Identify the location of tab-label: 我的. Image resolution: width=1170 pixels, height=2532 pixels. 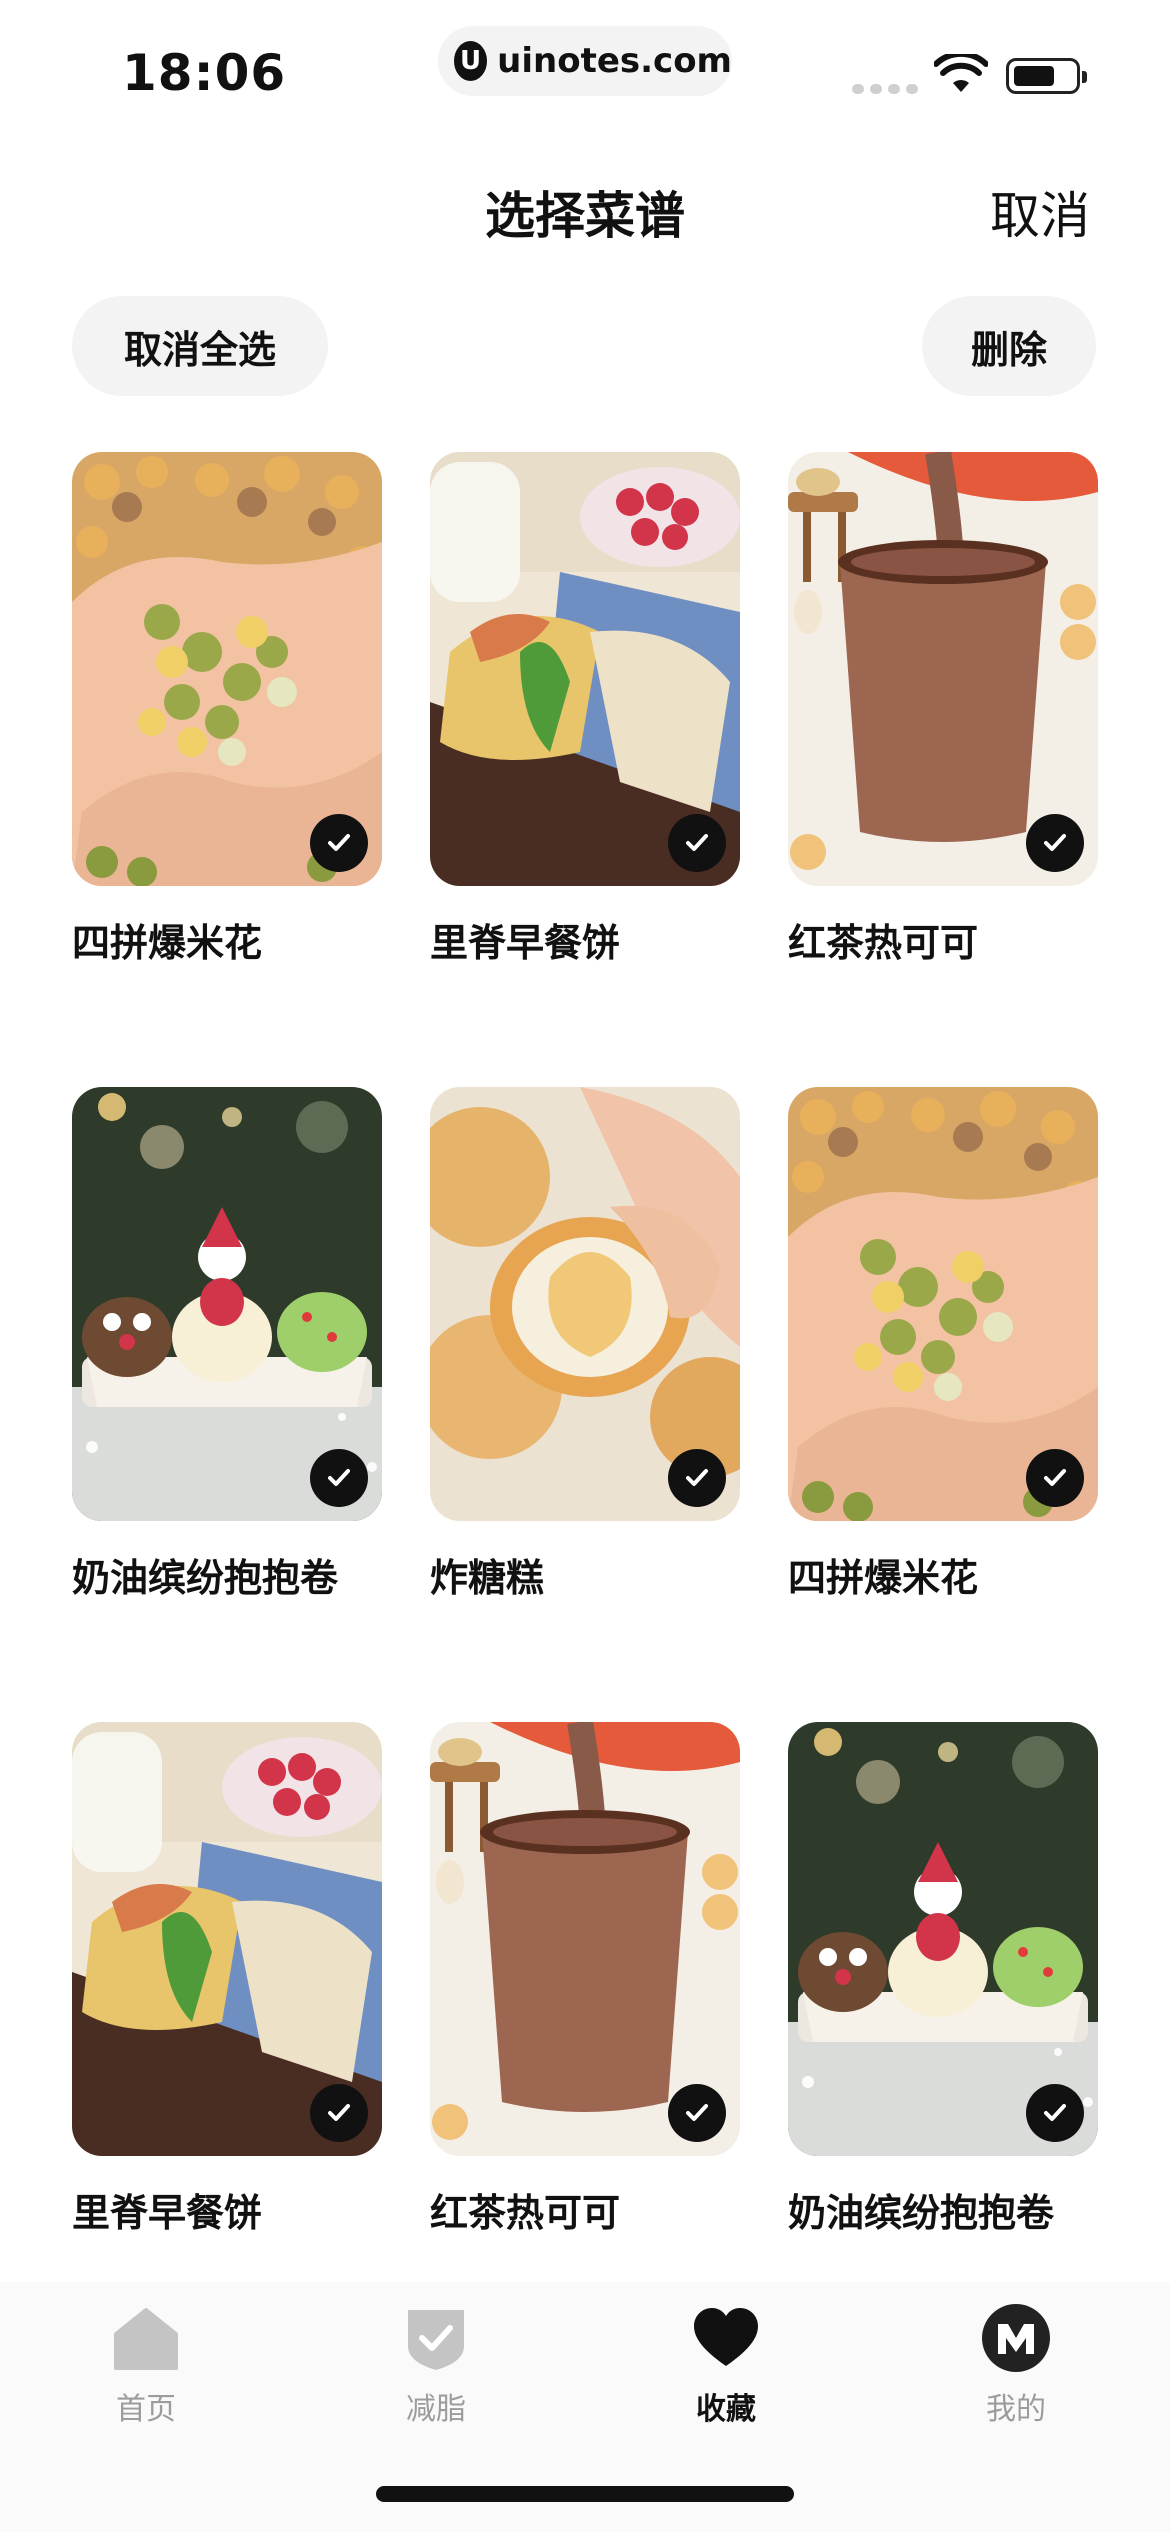
(1016, 2409).